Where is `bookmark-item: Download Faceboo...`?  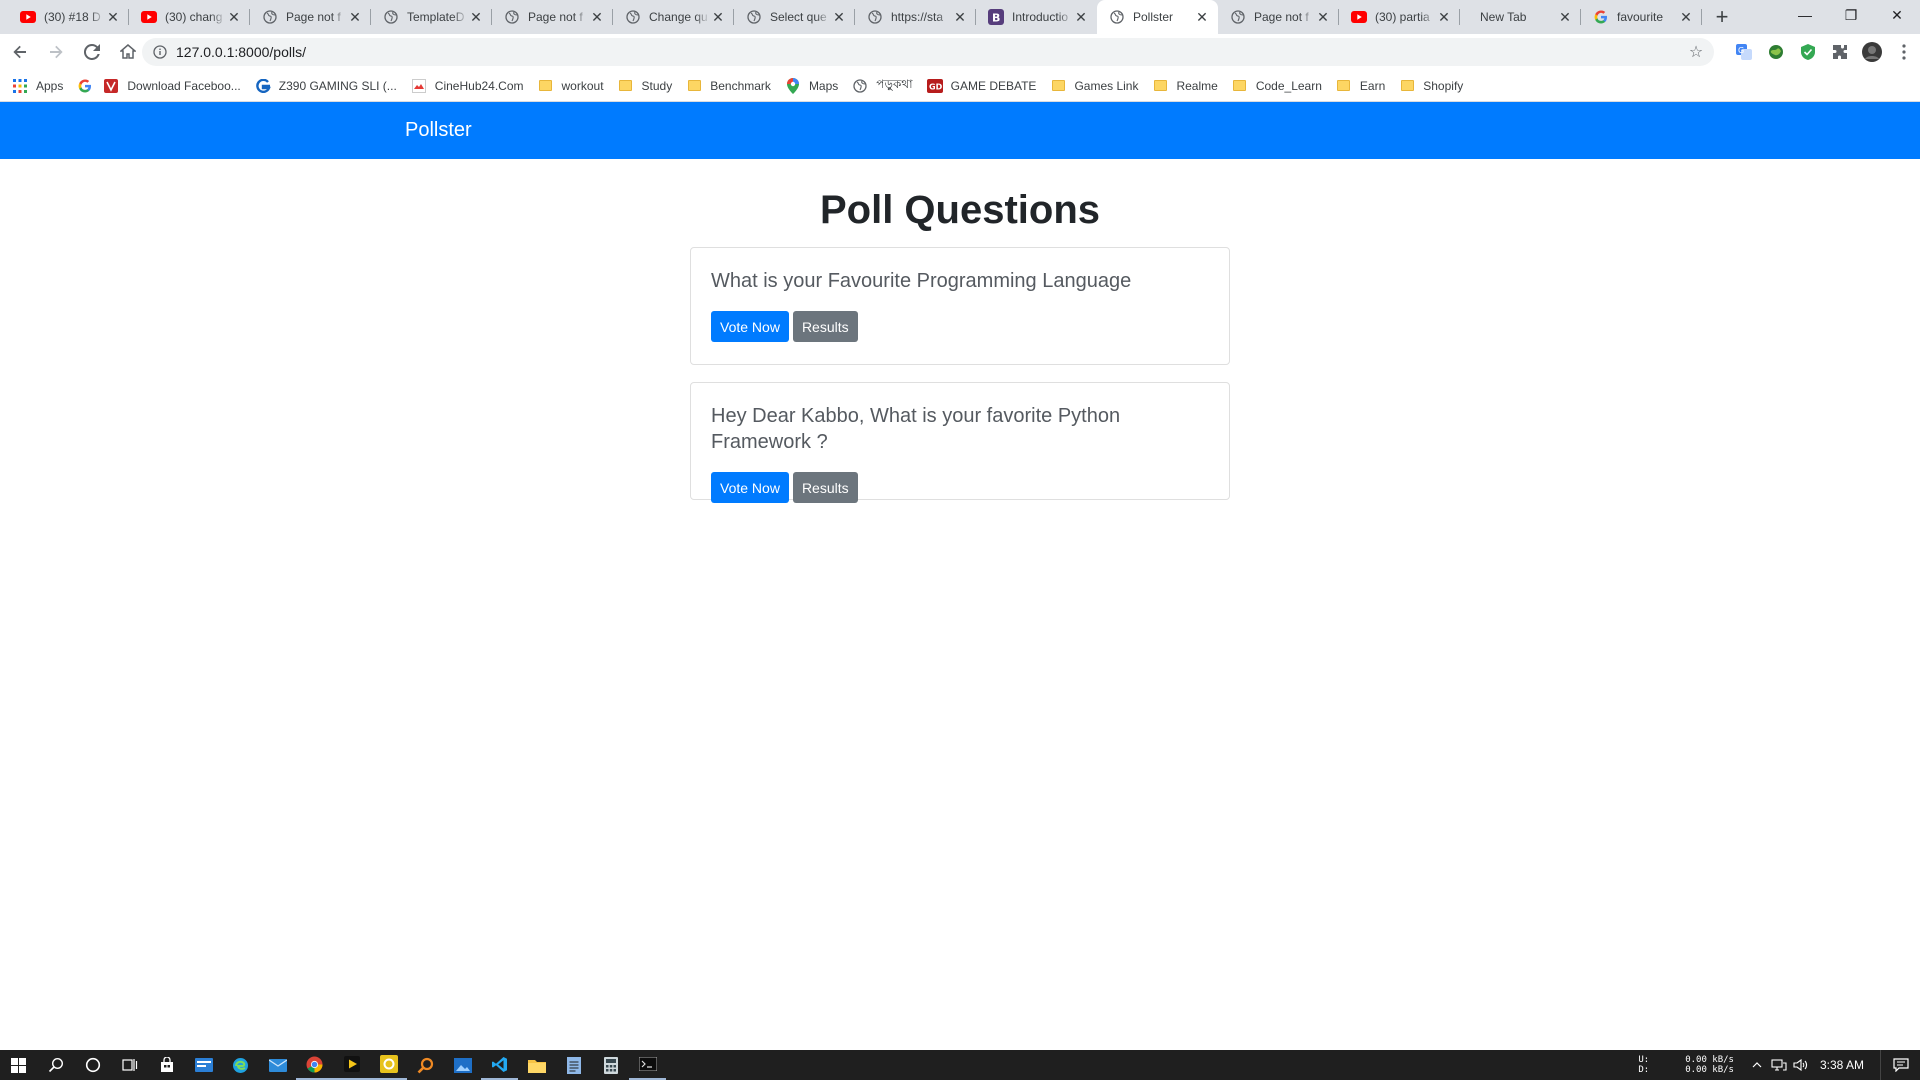
bookmark-item: Download Faceboo... is located at coordinates (175, 86).